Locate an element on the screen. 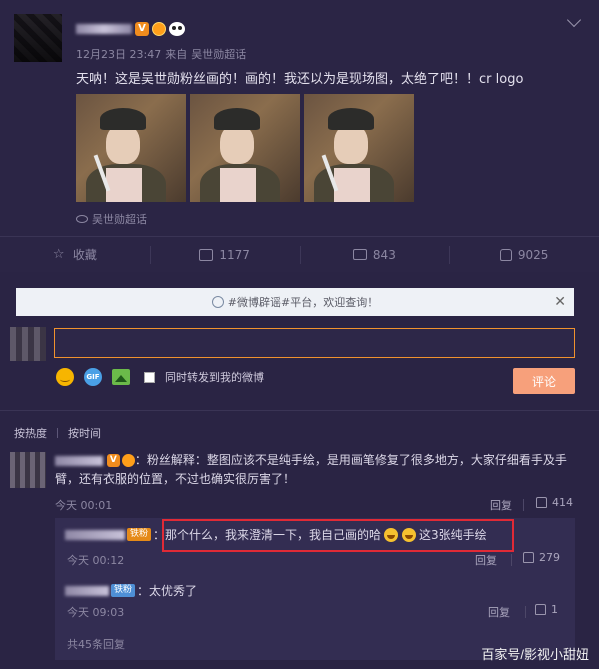  commenter-avatar is located at coordinates (28, 470).